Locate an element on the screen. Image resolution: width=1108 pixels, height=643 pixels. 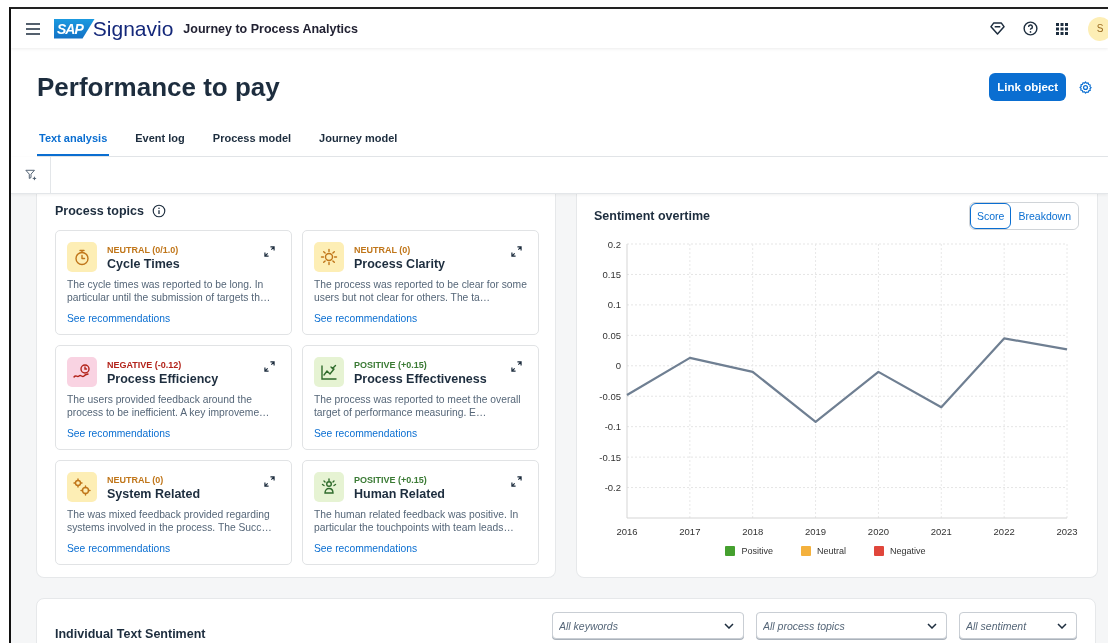
y-tick-label: 0 is located at coordinates (618, 366).